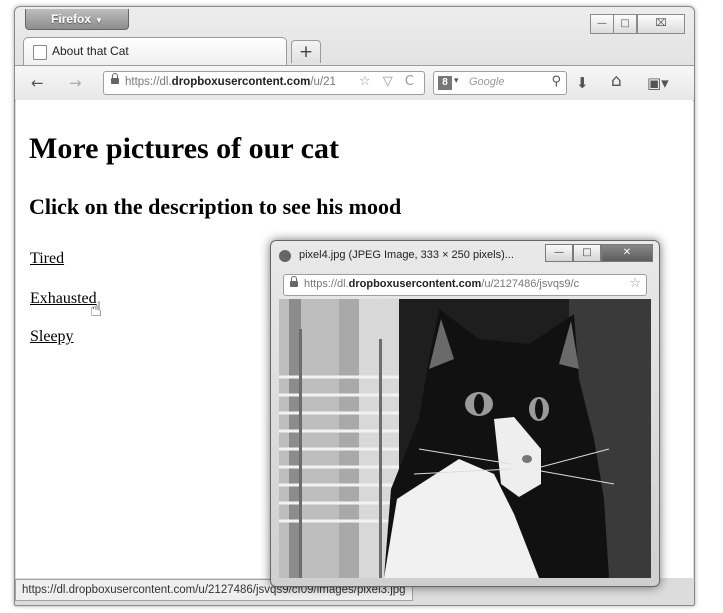  What do you see at coordinates (52, 337) in the screenshot?
I see `link-sleepy: Sleepy` at bounding box center [52, 337].